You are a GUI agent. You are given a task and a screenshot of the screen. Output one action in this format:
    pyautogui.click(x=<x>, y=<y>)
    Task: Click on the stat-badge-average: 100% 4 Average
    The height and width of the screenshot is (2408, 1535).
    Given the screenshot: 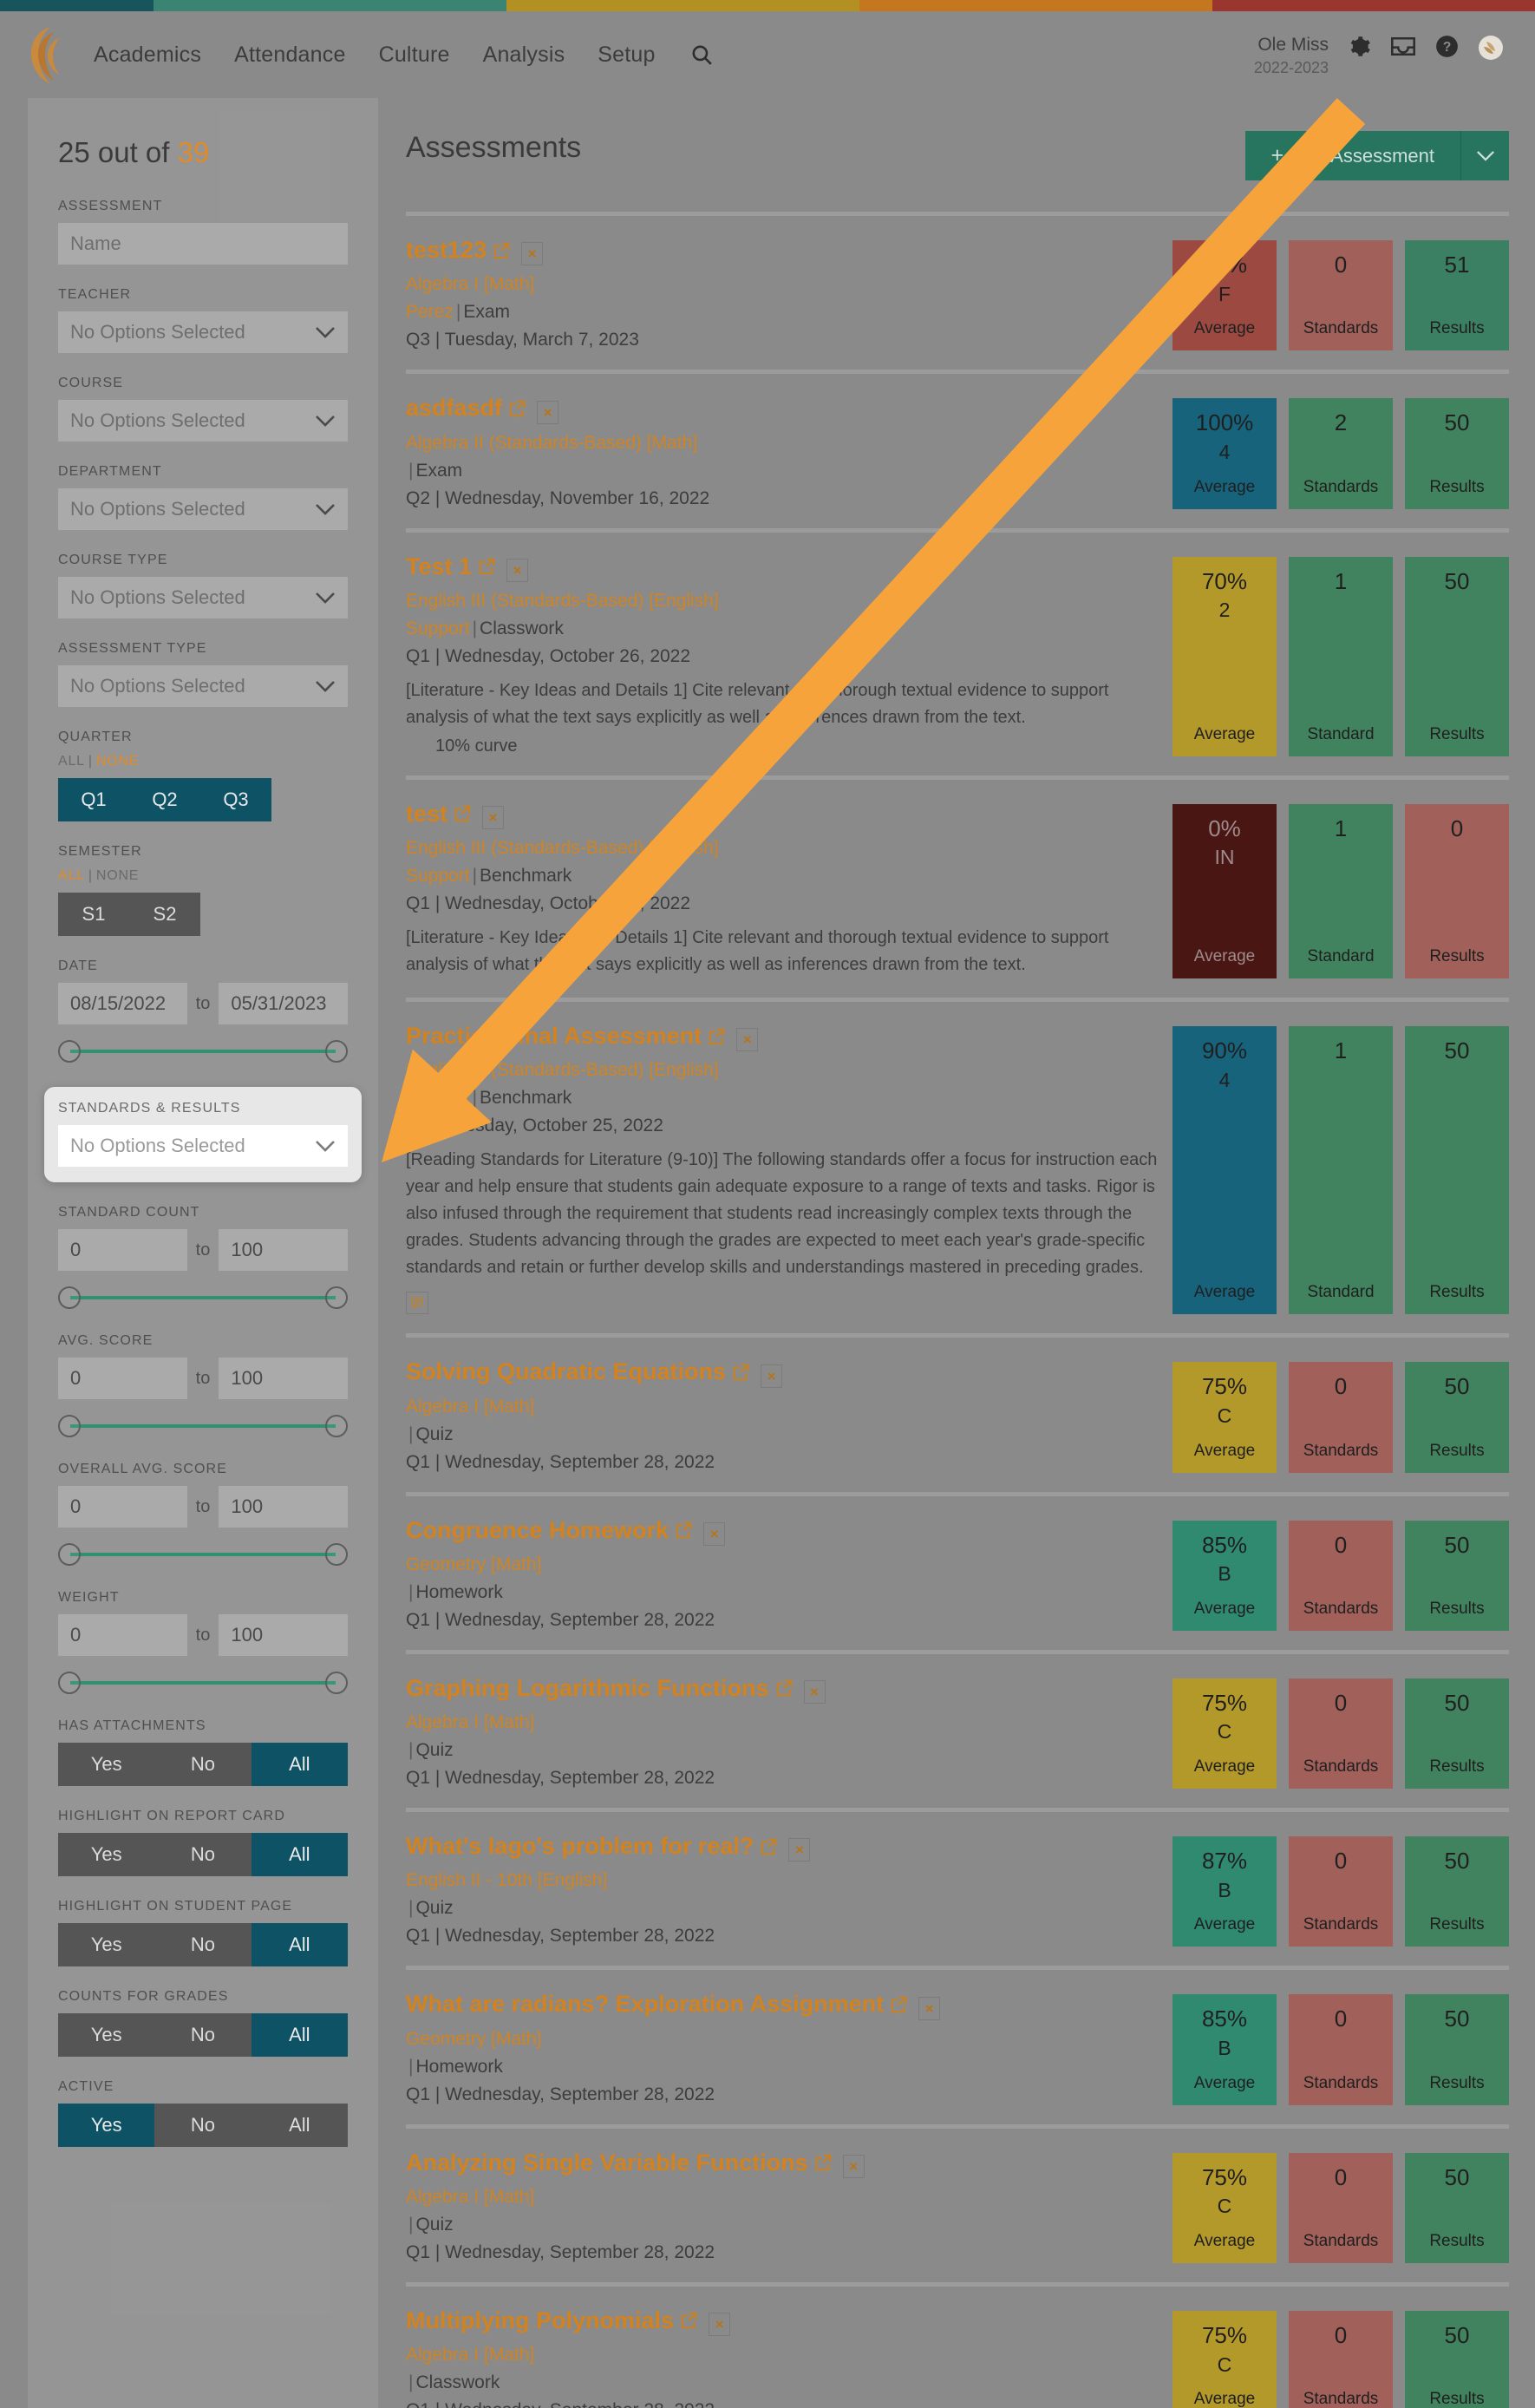 What is the action you would take?
    pyautogui.click(x=1224, y=453)
    